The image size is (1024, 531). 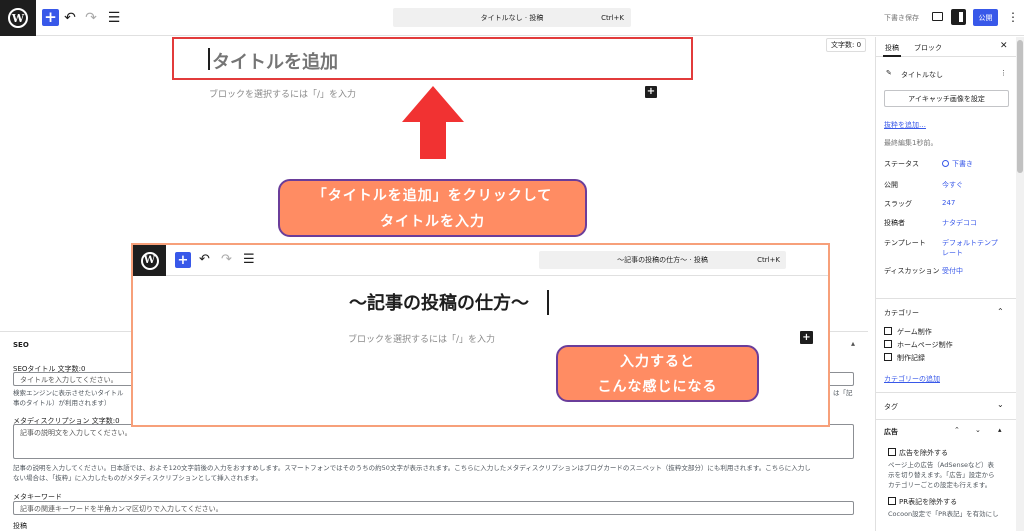 I want to click on seo-title-help-2: 事のタイトル）が利用されます）, so click(x=62, y=403).